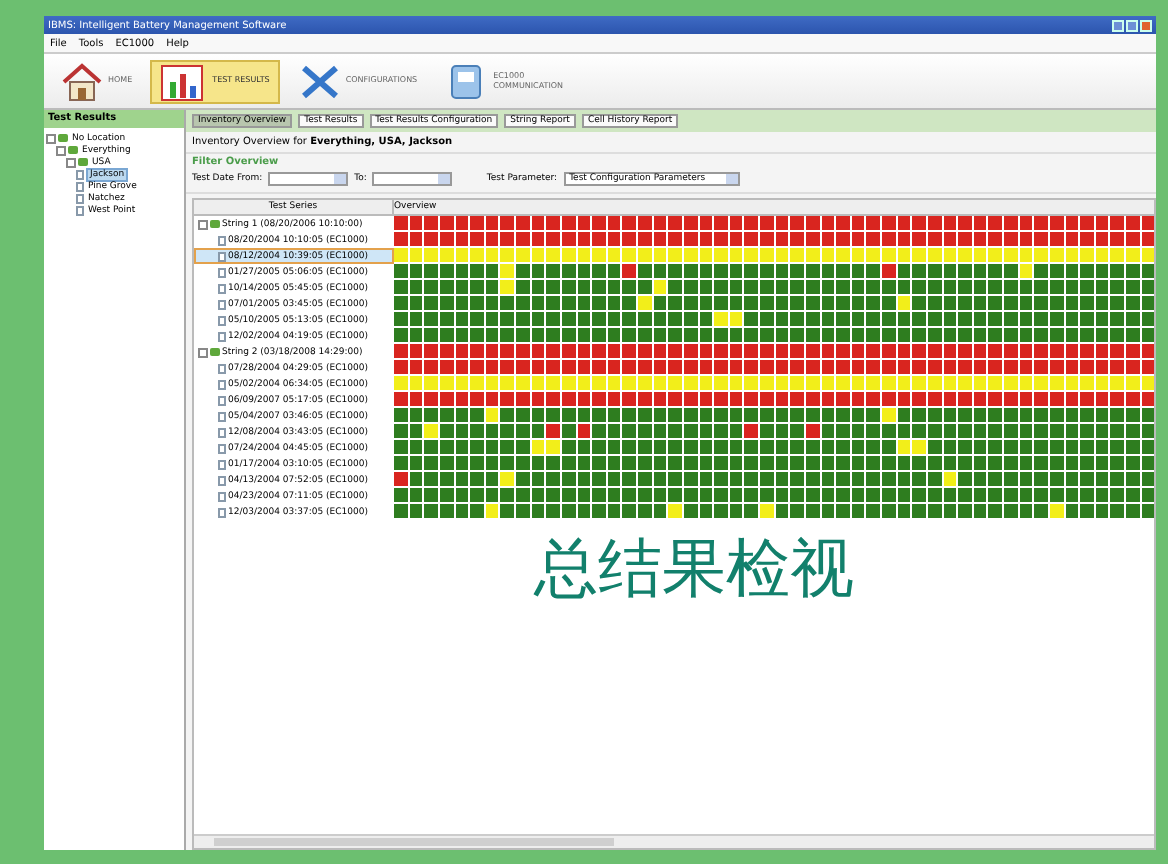  I want to click on scrollbar, so click(674, 841).